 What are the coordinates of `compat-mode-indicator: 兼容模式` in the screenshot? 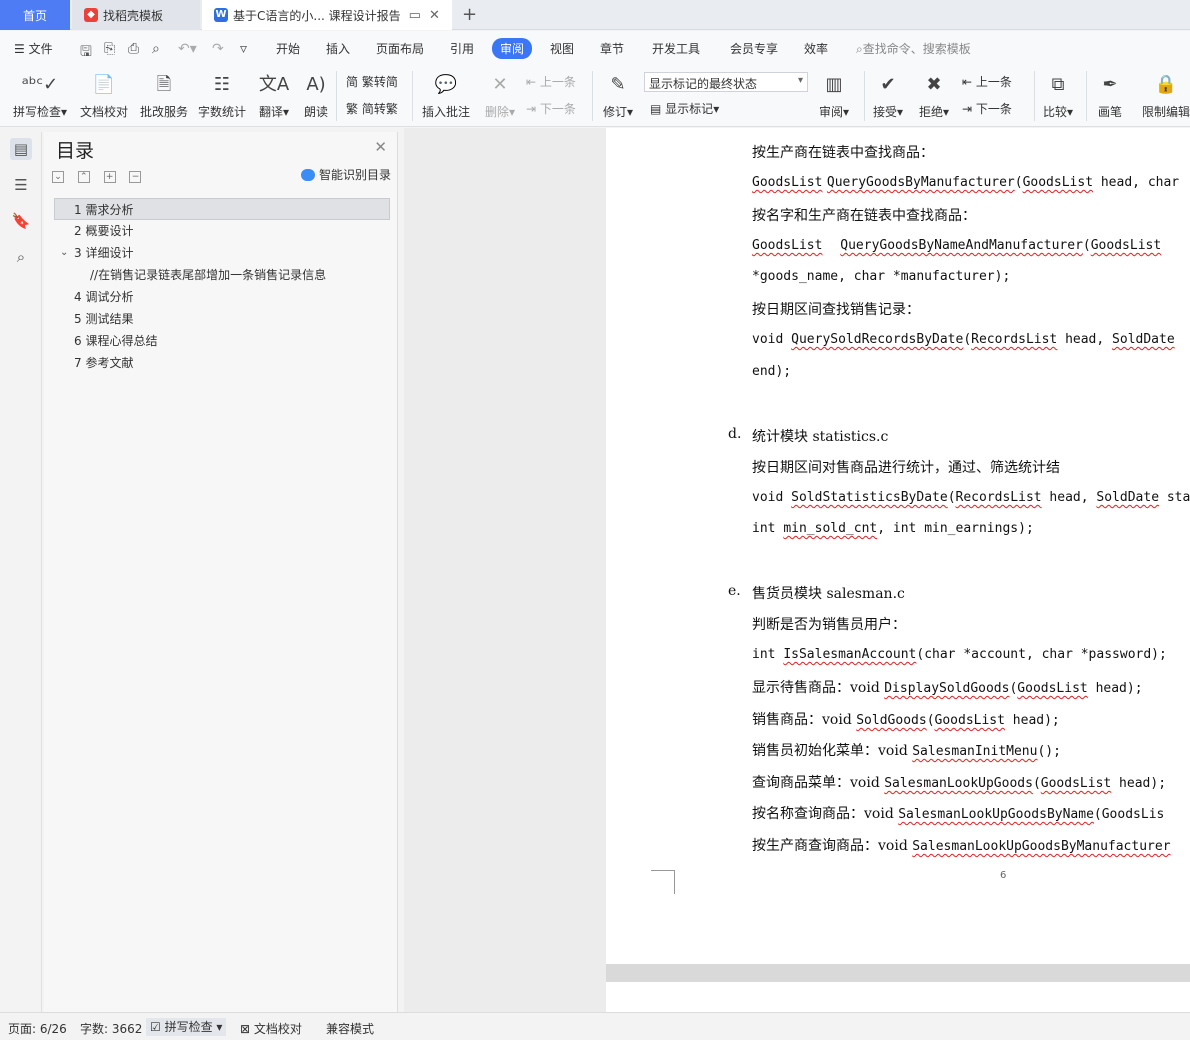 It's located at (350, 1029).